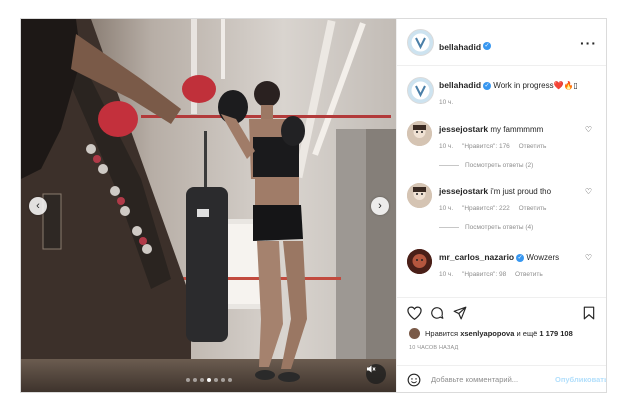  I want to click on comment-body: my fammmmm, so click(517, 129).